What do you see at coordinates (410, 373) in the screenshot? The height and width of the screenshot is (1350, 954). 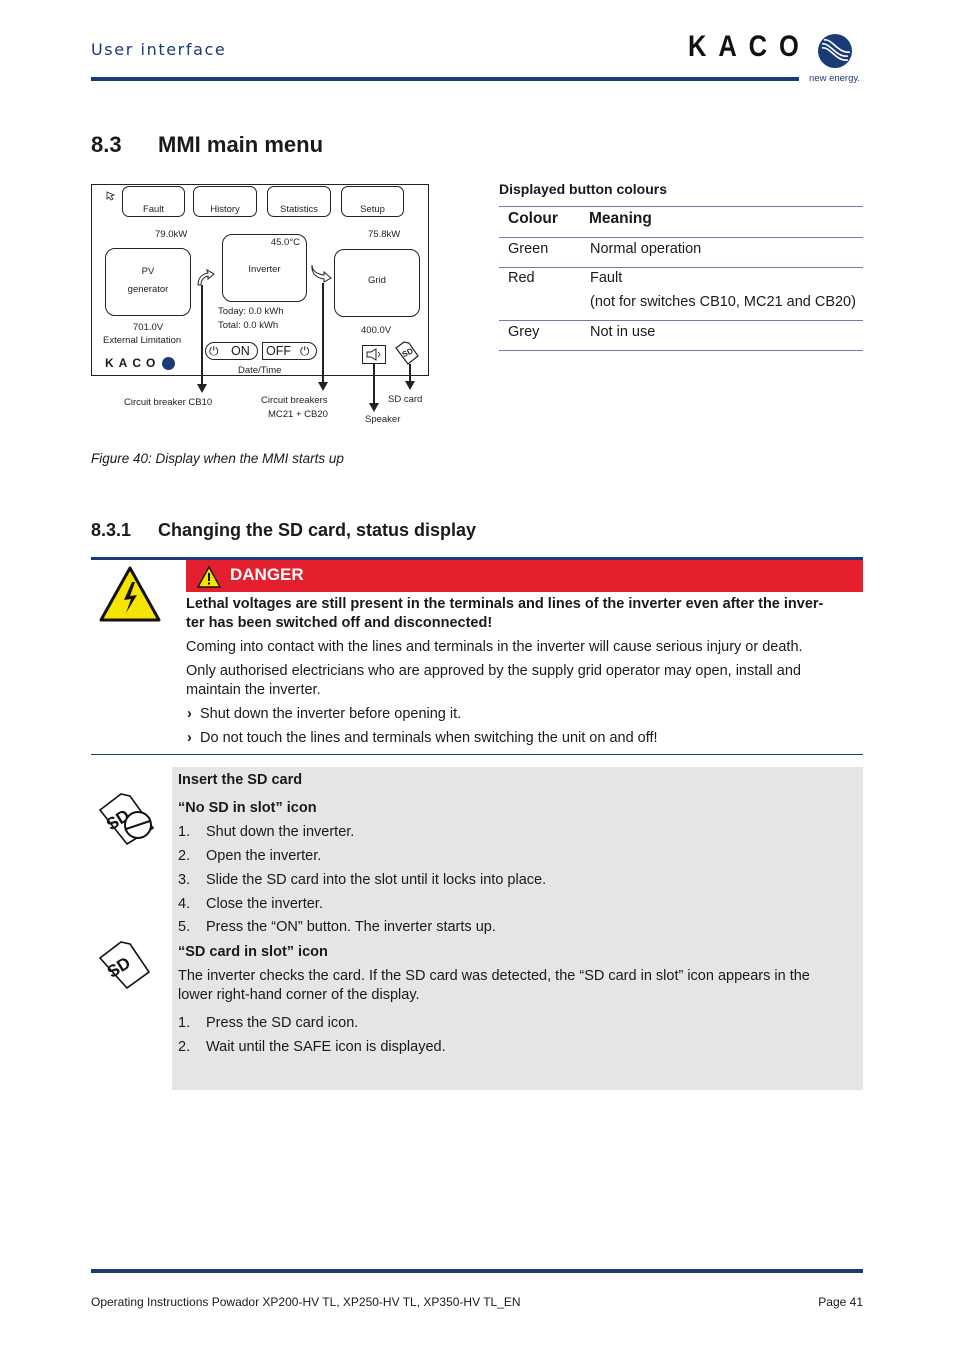 I see `callout-line-sd` at bounding box center [410, 373].